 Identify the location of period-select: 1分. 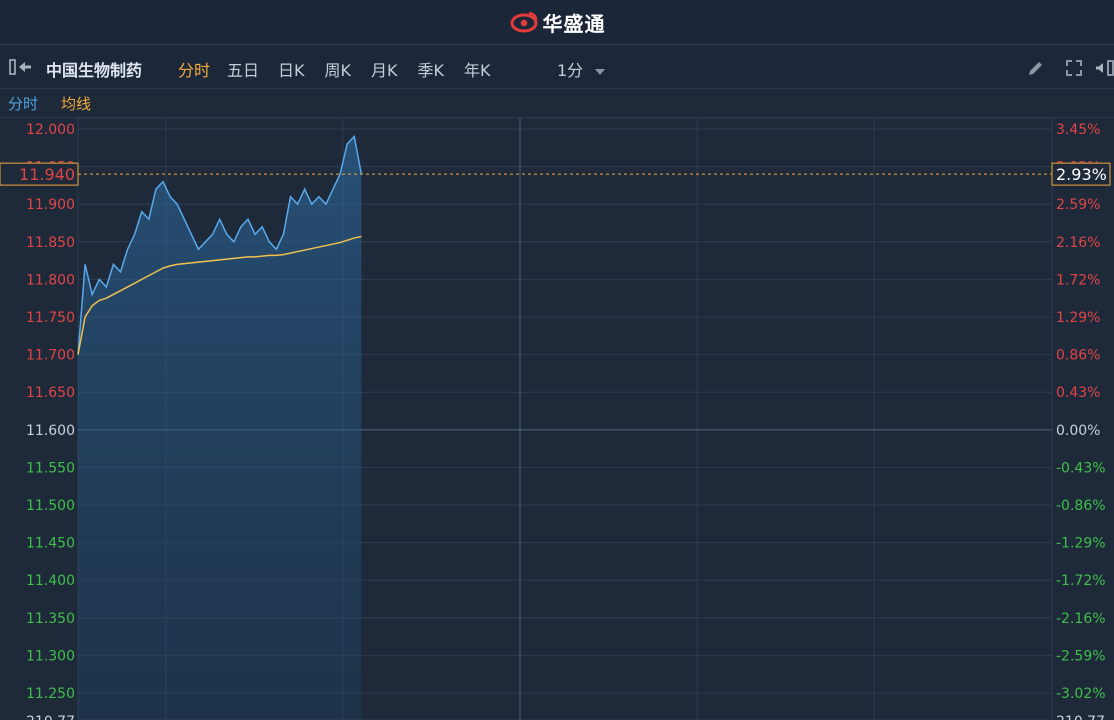
(581, 69).